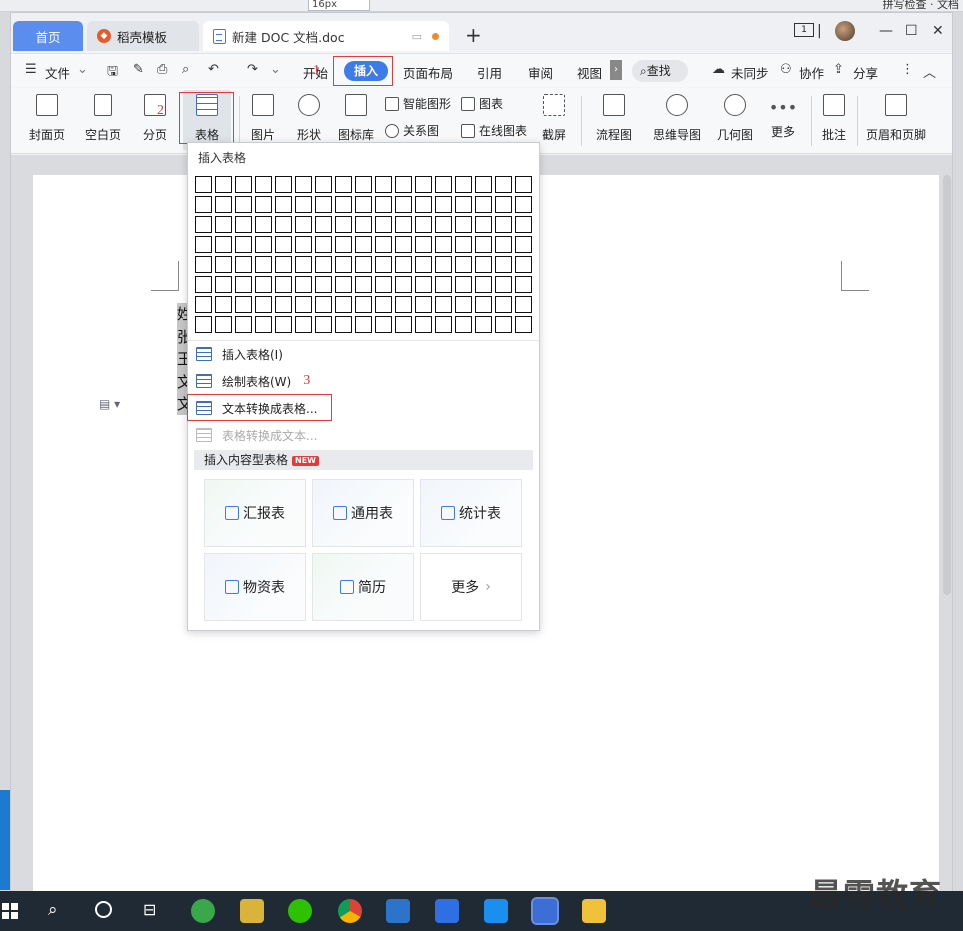 This screenshot has height=931, width=963. I want to click on avatar, so click(845, 31).